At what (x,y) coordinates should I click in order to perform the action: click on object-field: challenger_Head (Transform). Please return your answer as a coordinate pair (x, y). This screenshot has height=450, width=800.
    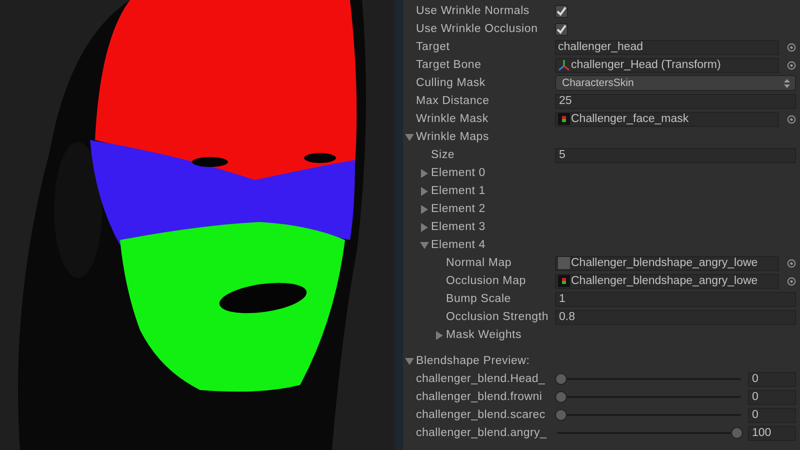
    Looking at the image, I should click on (667, 65).